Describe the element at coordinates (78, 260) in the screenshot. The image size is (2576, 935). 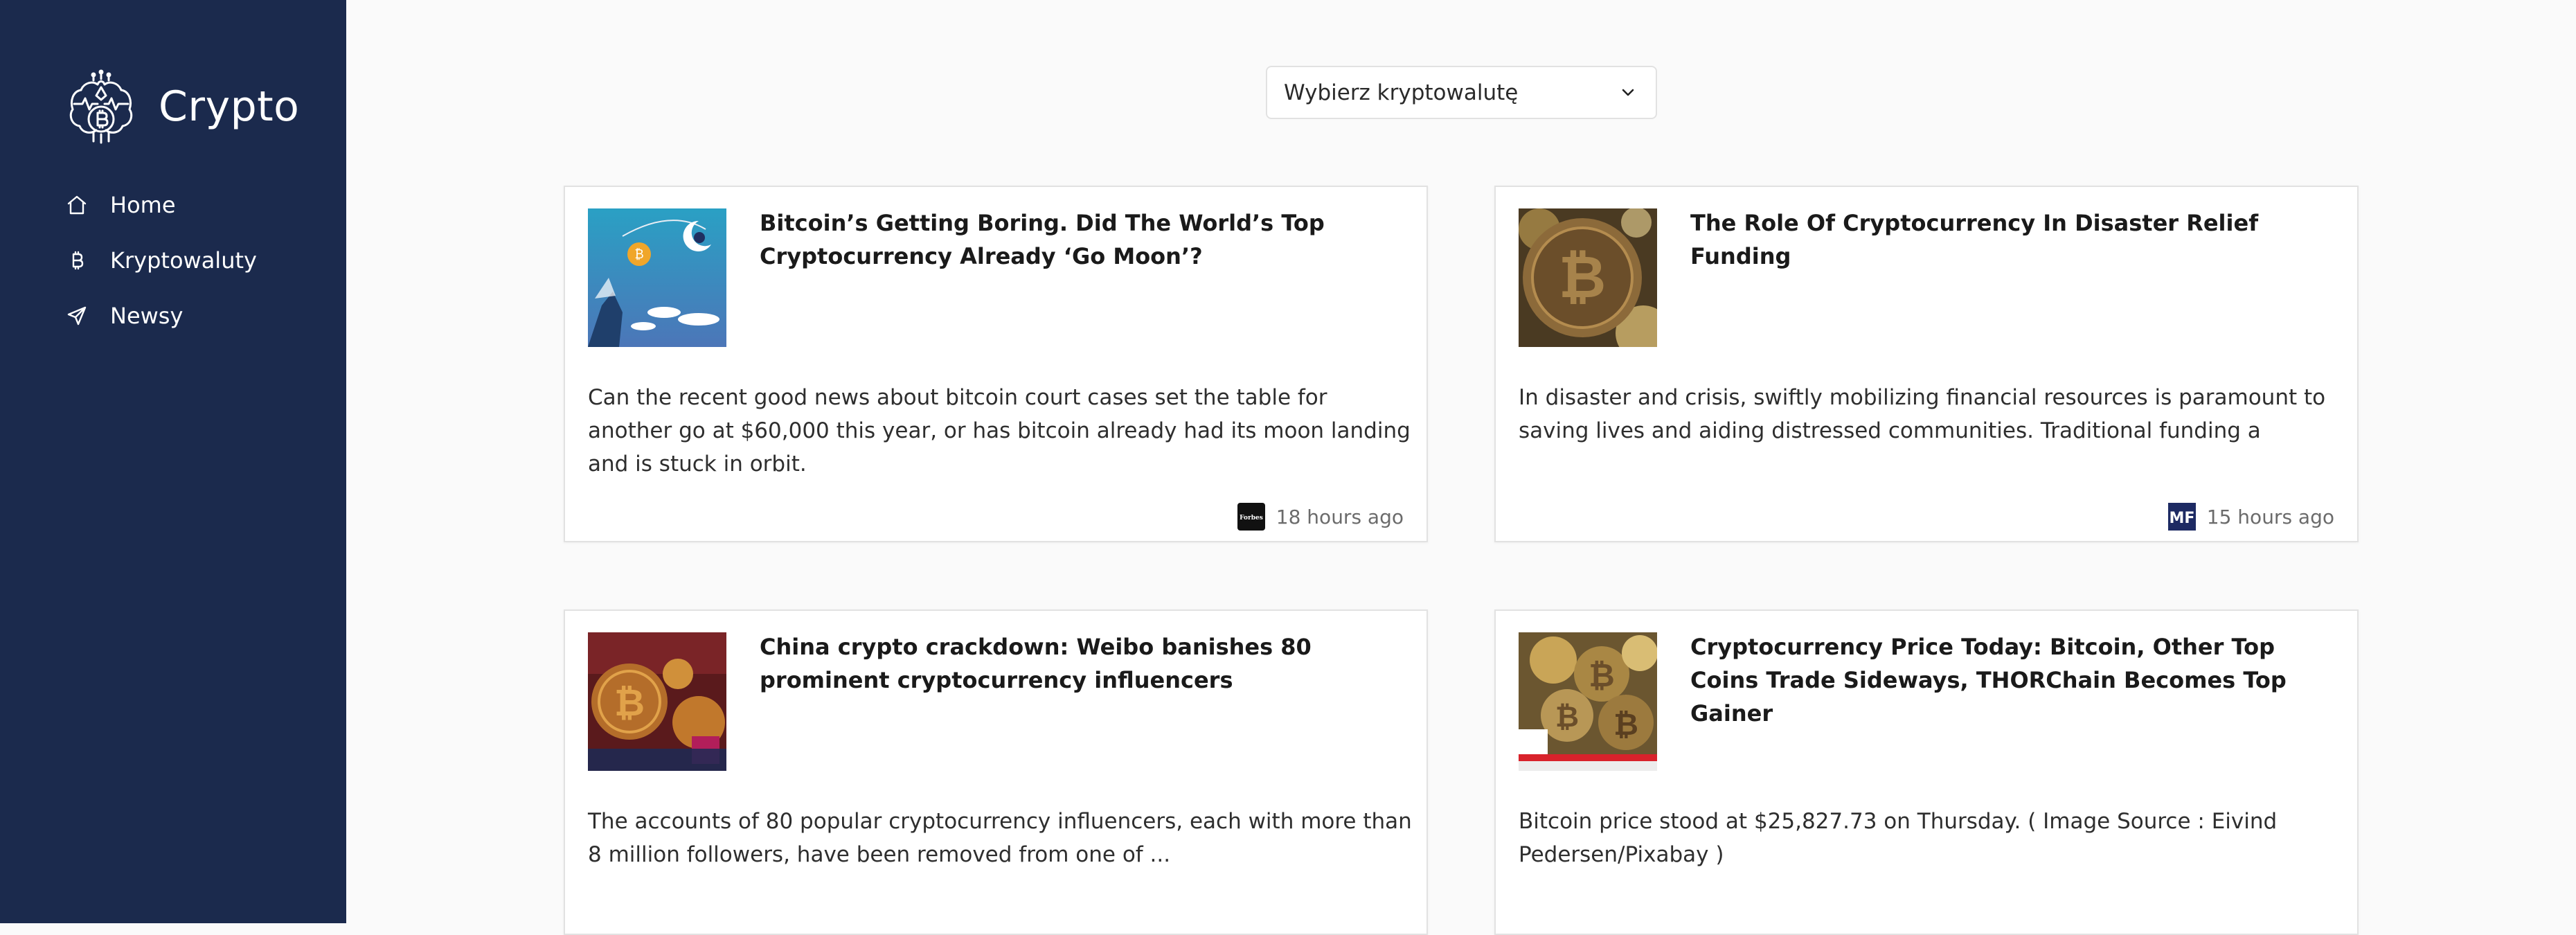
I see `bitcoin-icon` at that location.